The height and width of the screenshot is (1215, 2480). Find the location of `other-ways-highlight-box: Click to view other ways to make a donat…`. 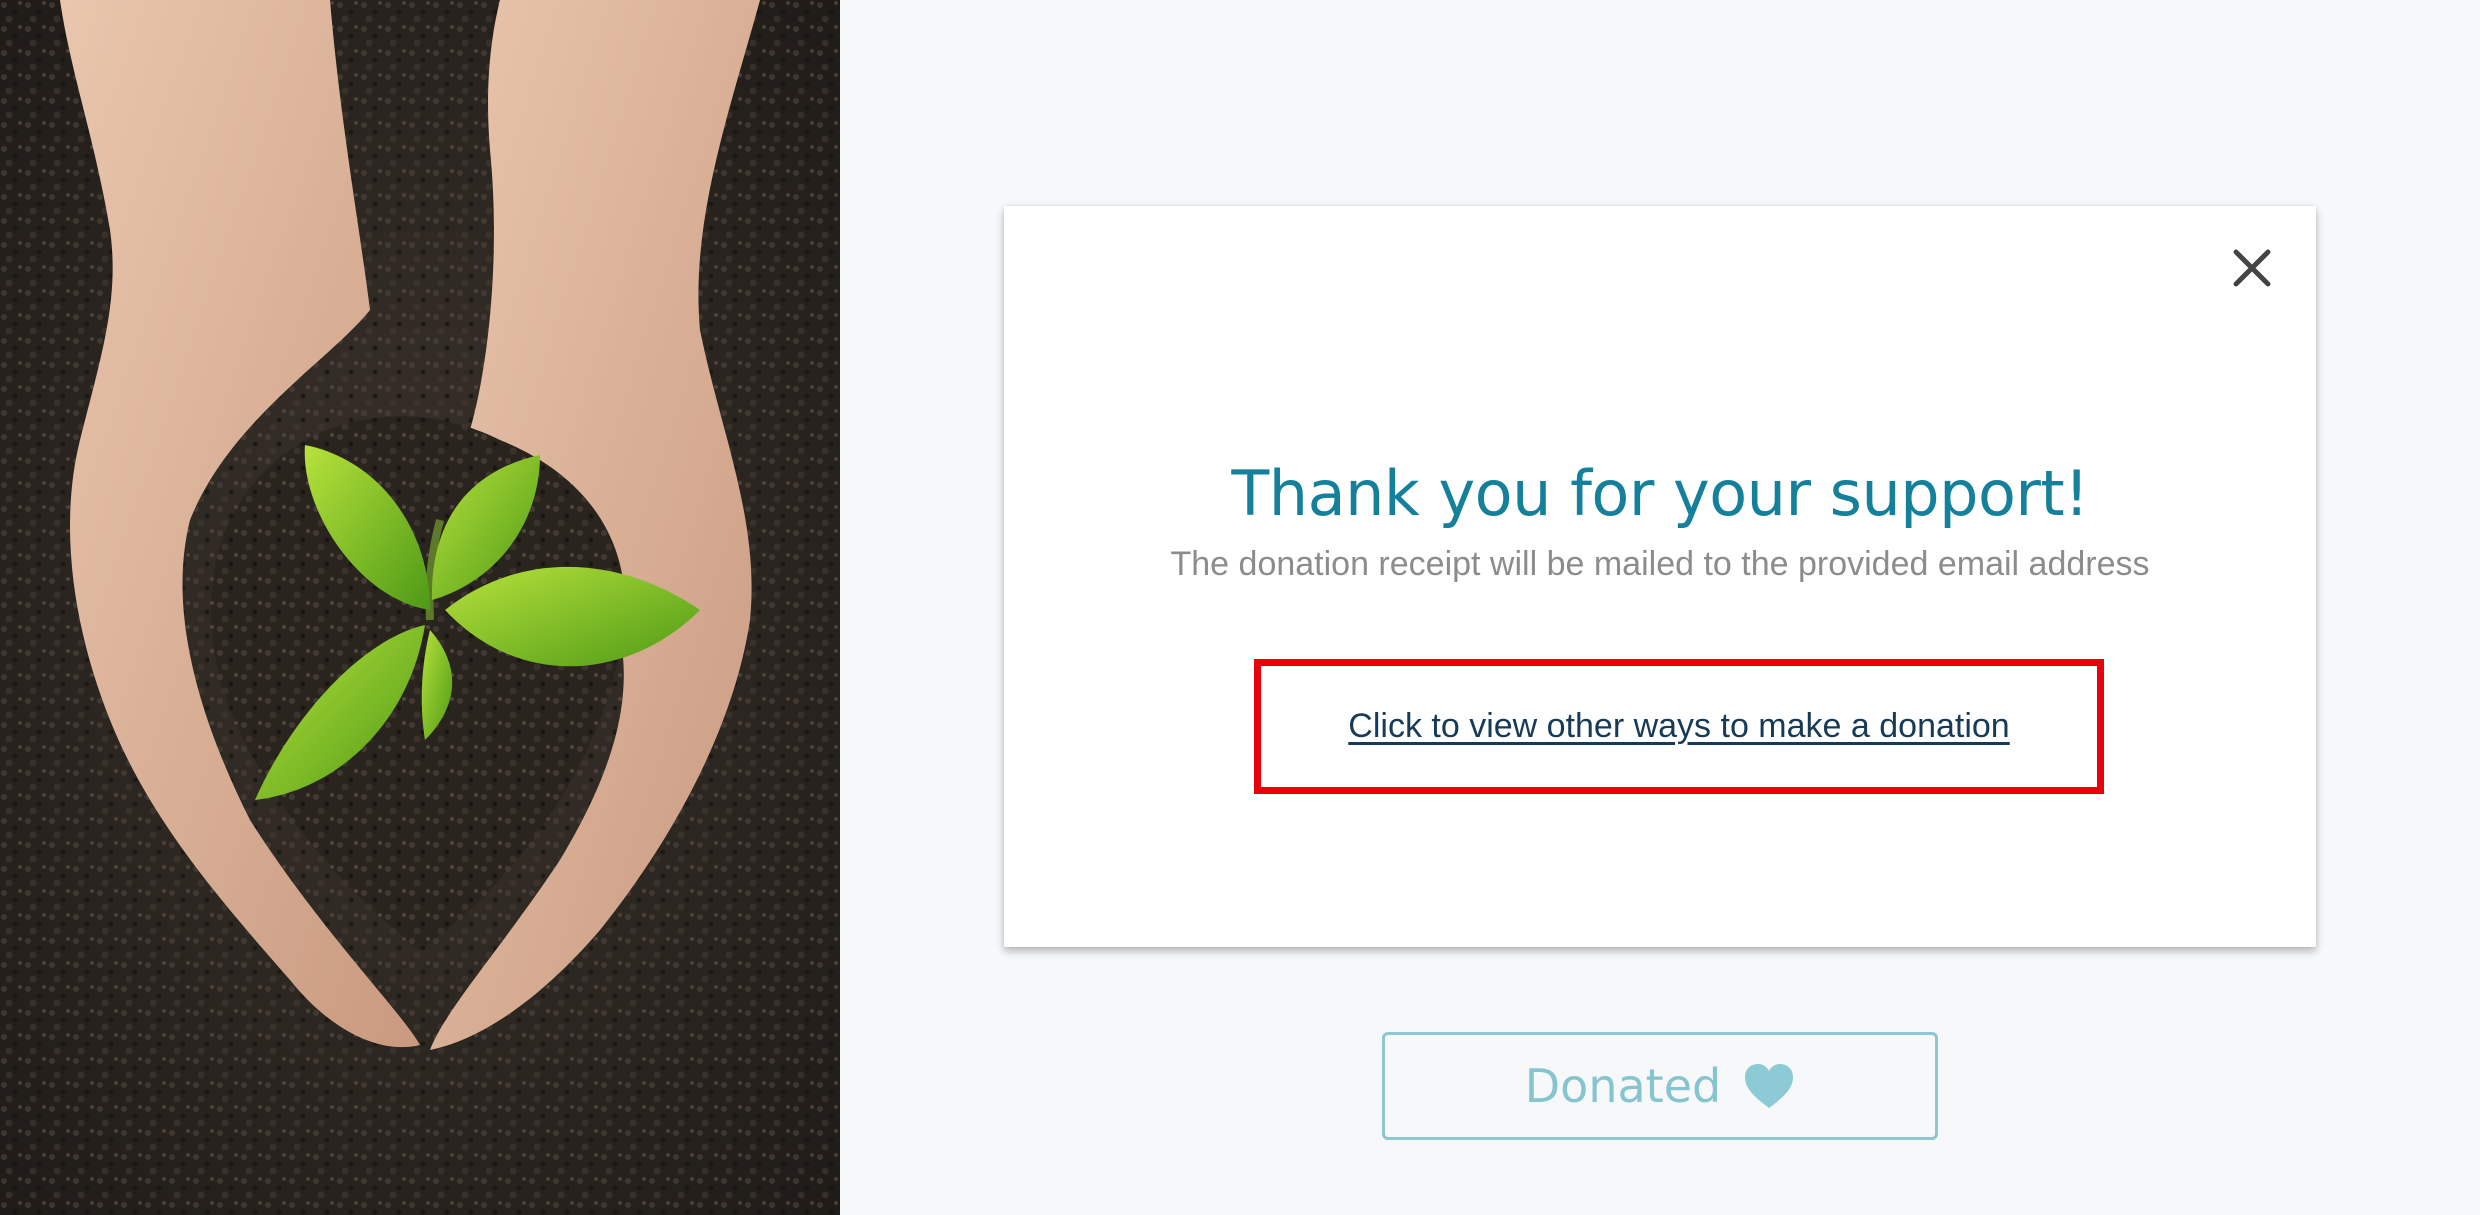

other-ways-highlight-box: Click to view other ways to make a donat… is located at coordinates (1679, 726).